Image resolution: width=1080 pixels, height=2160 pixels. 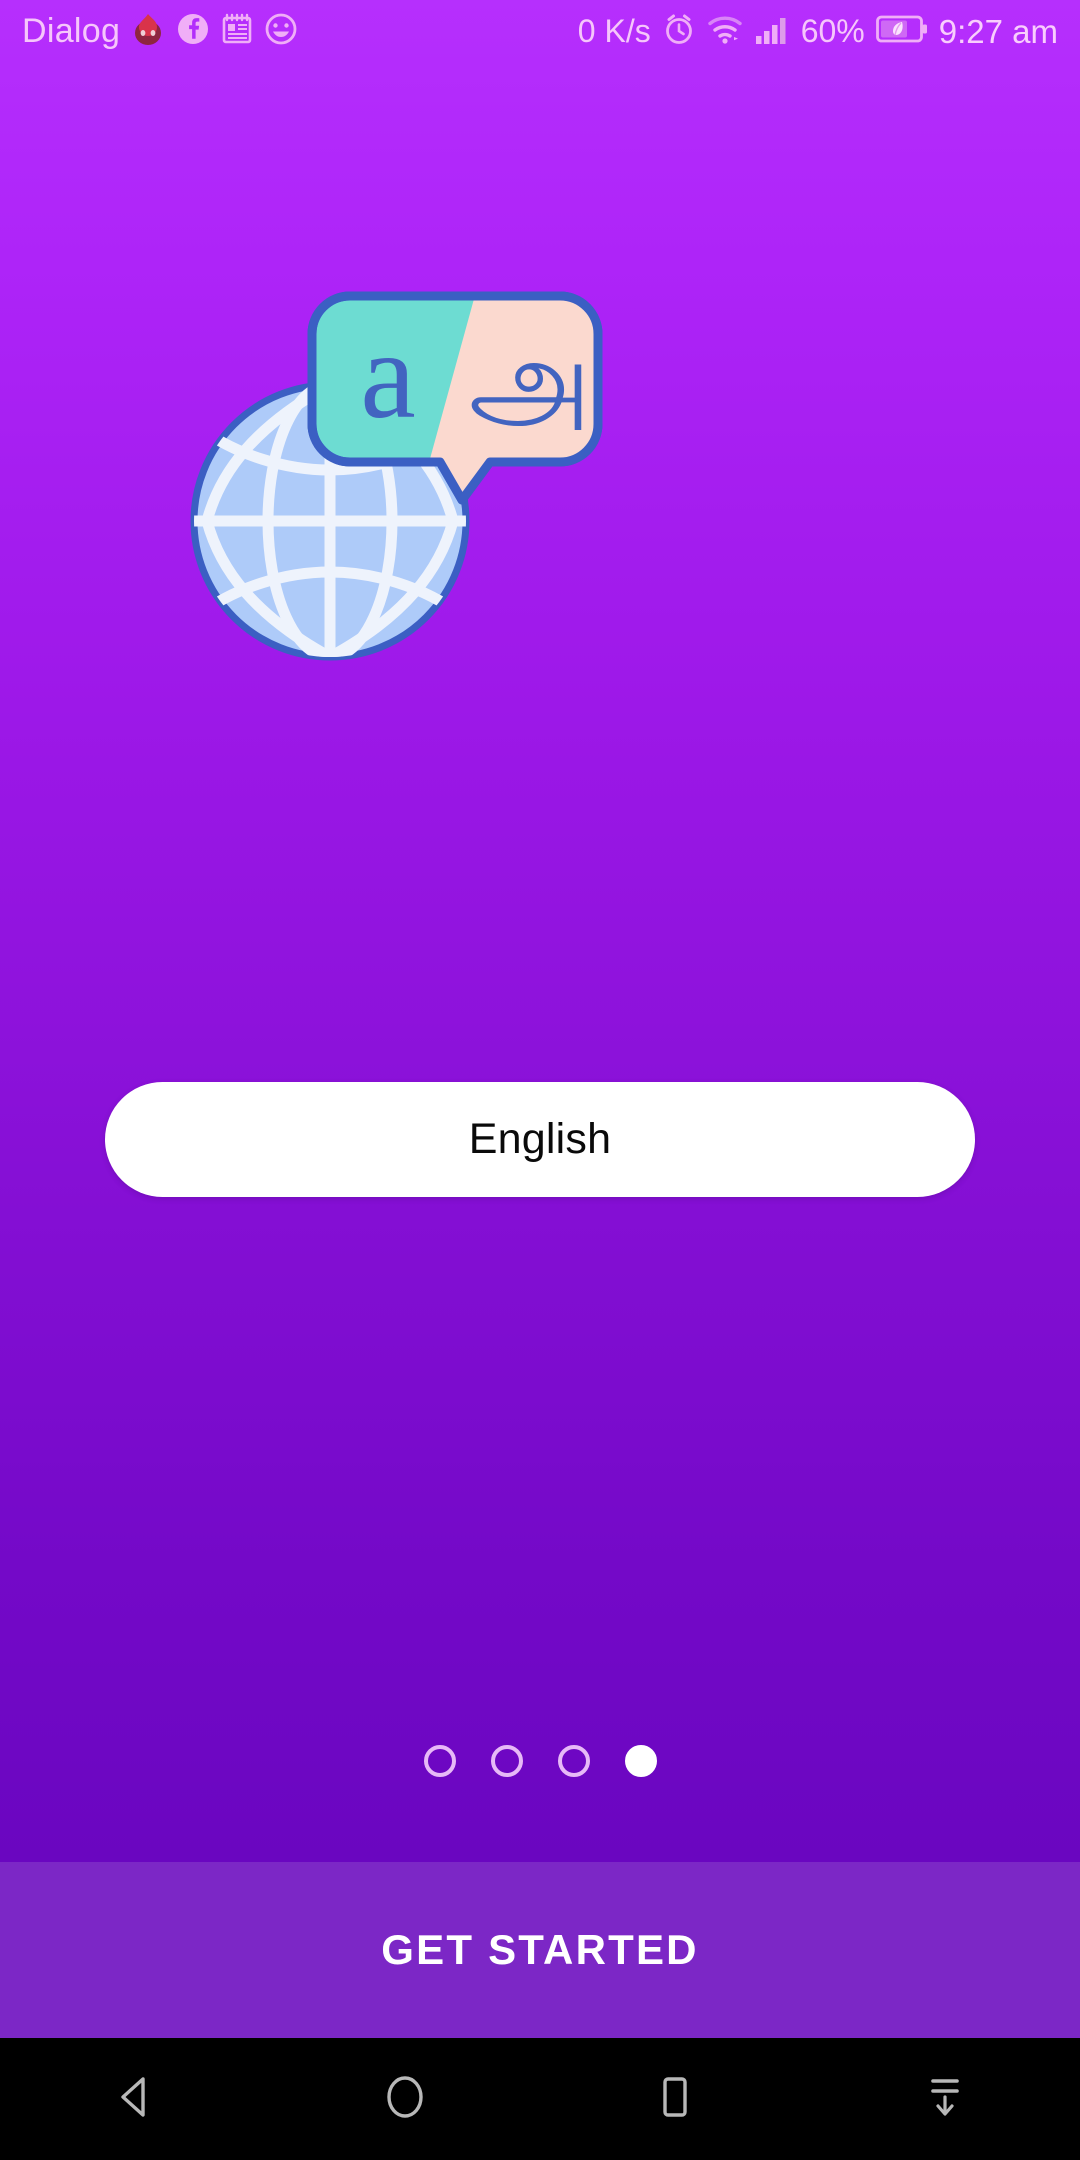 I want to click on notepad-icon, so click(x=237, y=31).